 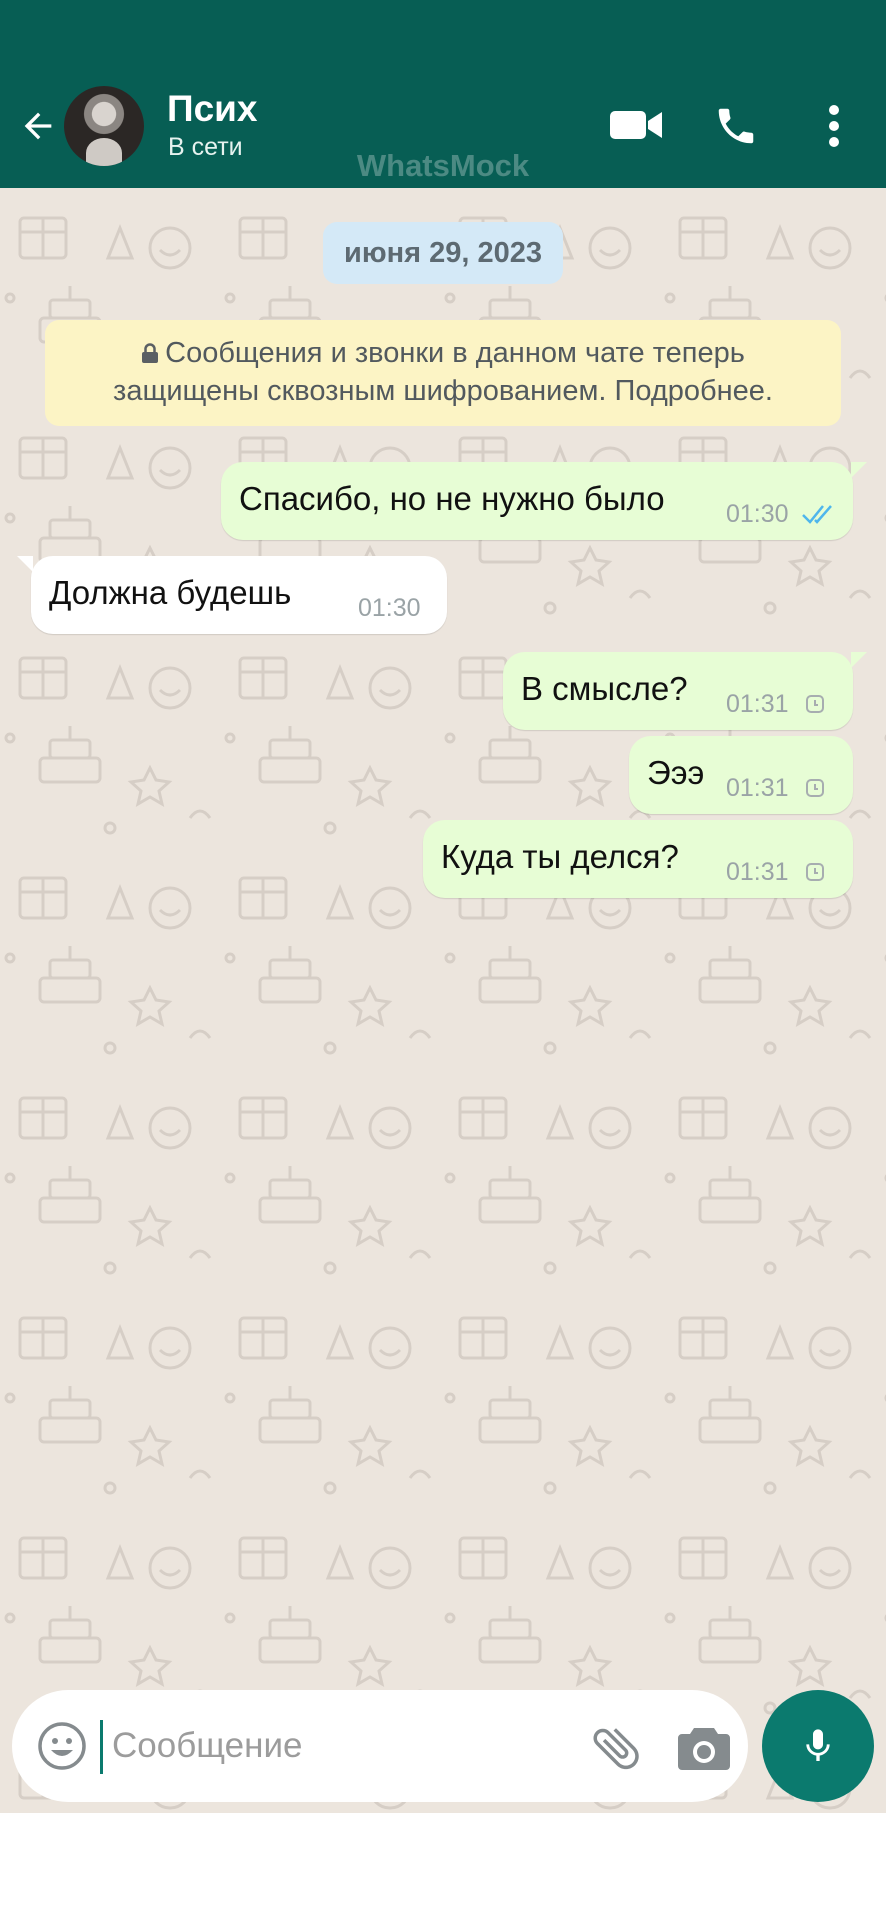 What do you see at coordinates (150, 353) in the screenshot?
I see `lock-icon` at bounding box center [150, 353].